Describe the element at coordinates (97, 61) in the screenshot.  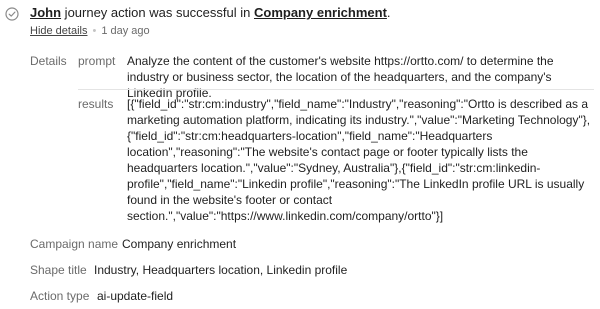
I see `prompt-label: prompt` at that location.